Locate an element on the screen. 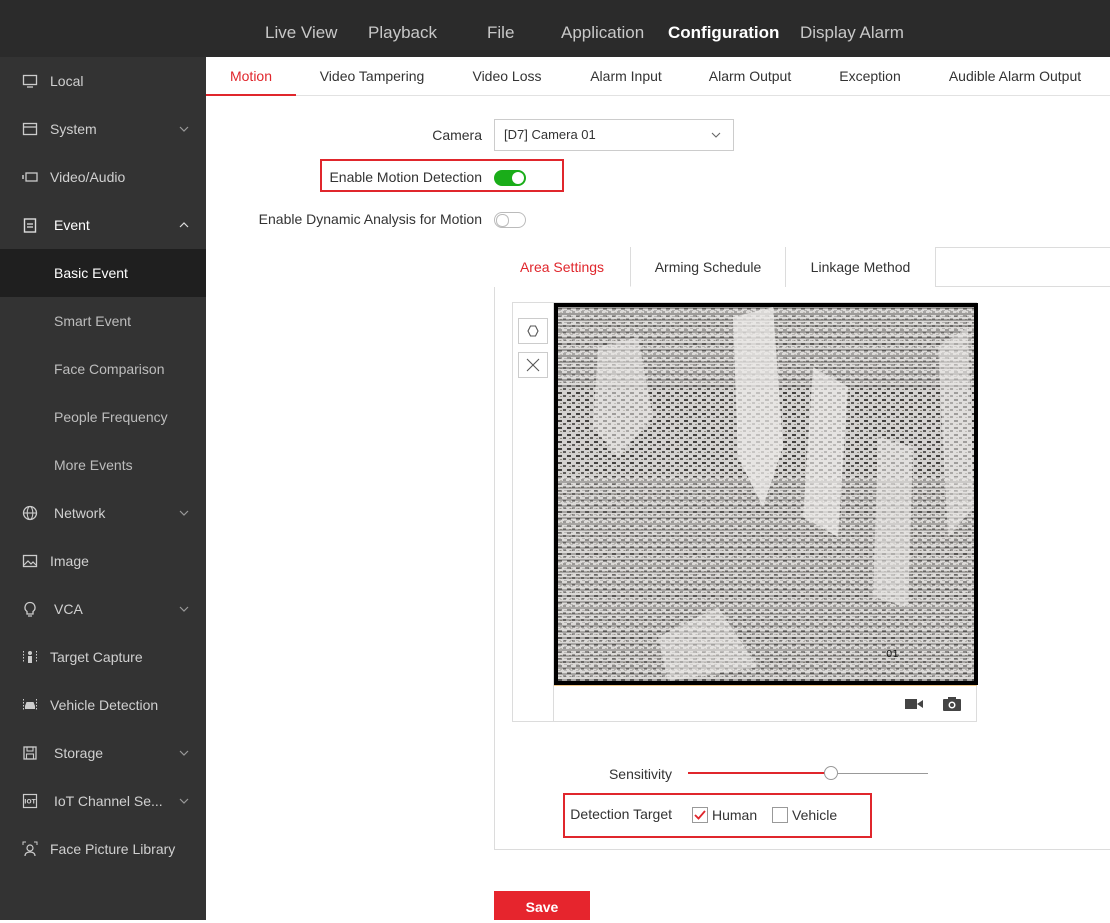  tab-alarm-output: Alarm Output is located at coordinates (750, 76).